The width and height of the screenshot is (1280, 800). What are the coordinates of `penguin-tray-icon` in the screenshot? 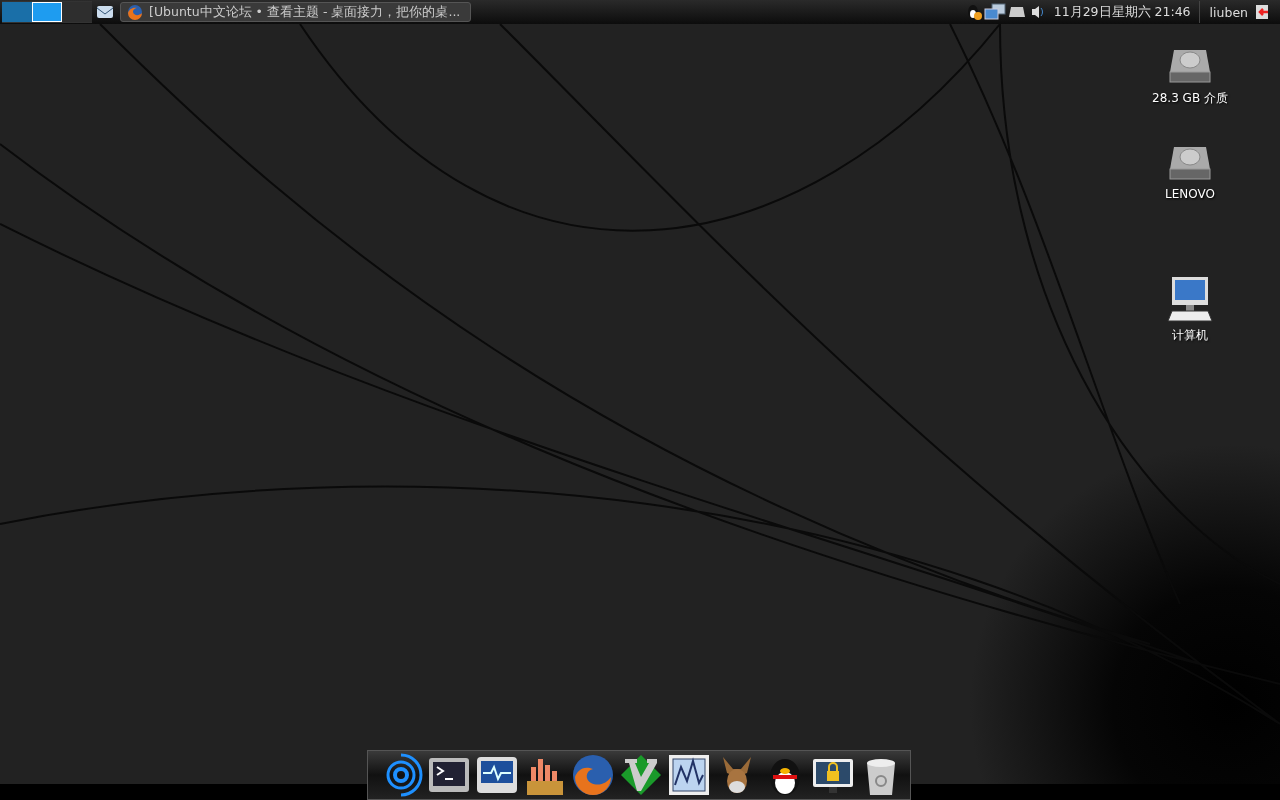 It's located at (973, 12).